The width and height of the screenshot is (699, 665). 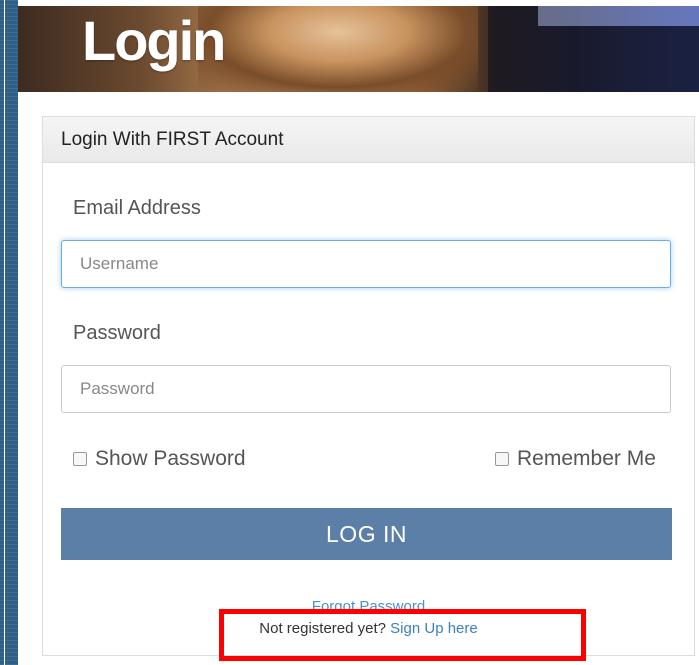 I want to click on show-password-checkbox, so click(x=80, y=459).